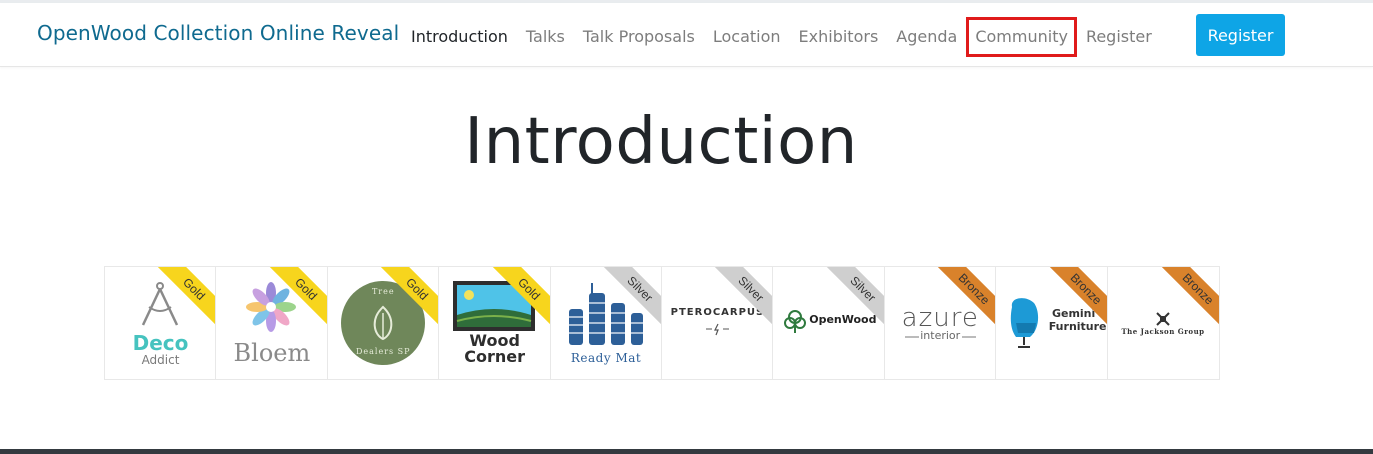  What do you see at coordinates (661, 142) in the screenshot?
I see `page-title: Introduction` at bounding box center [661, 142].